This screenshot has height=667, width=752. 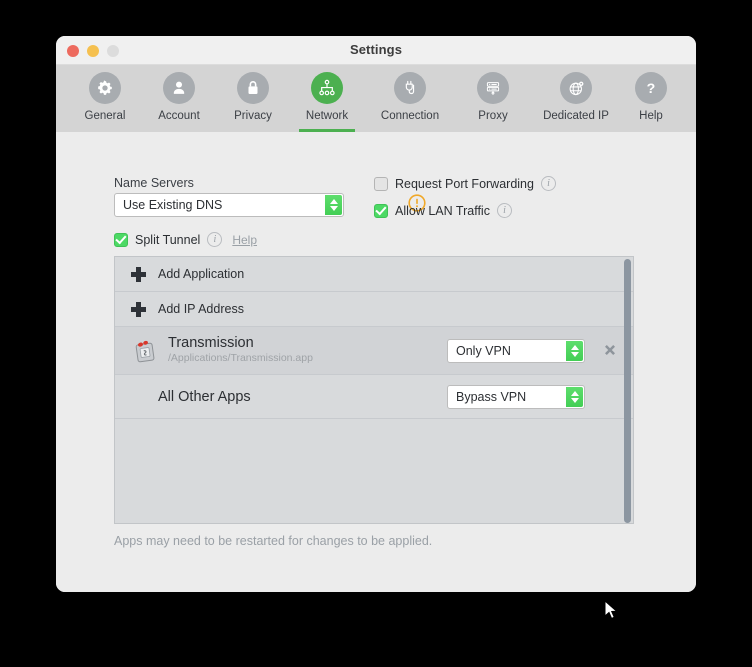 What do you see at coordinates (381, 183) in the screenshot?
I see `request-port-forwarding-checkbox` at bounding box center [381, 183].